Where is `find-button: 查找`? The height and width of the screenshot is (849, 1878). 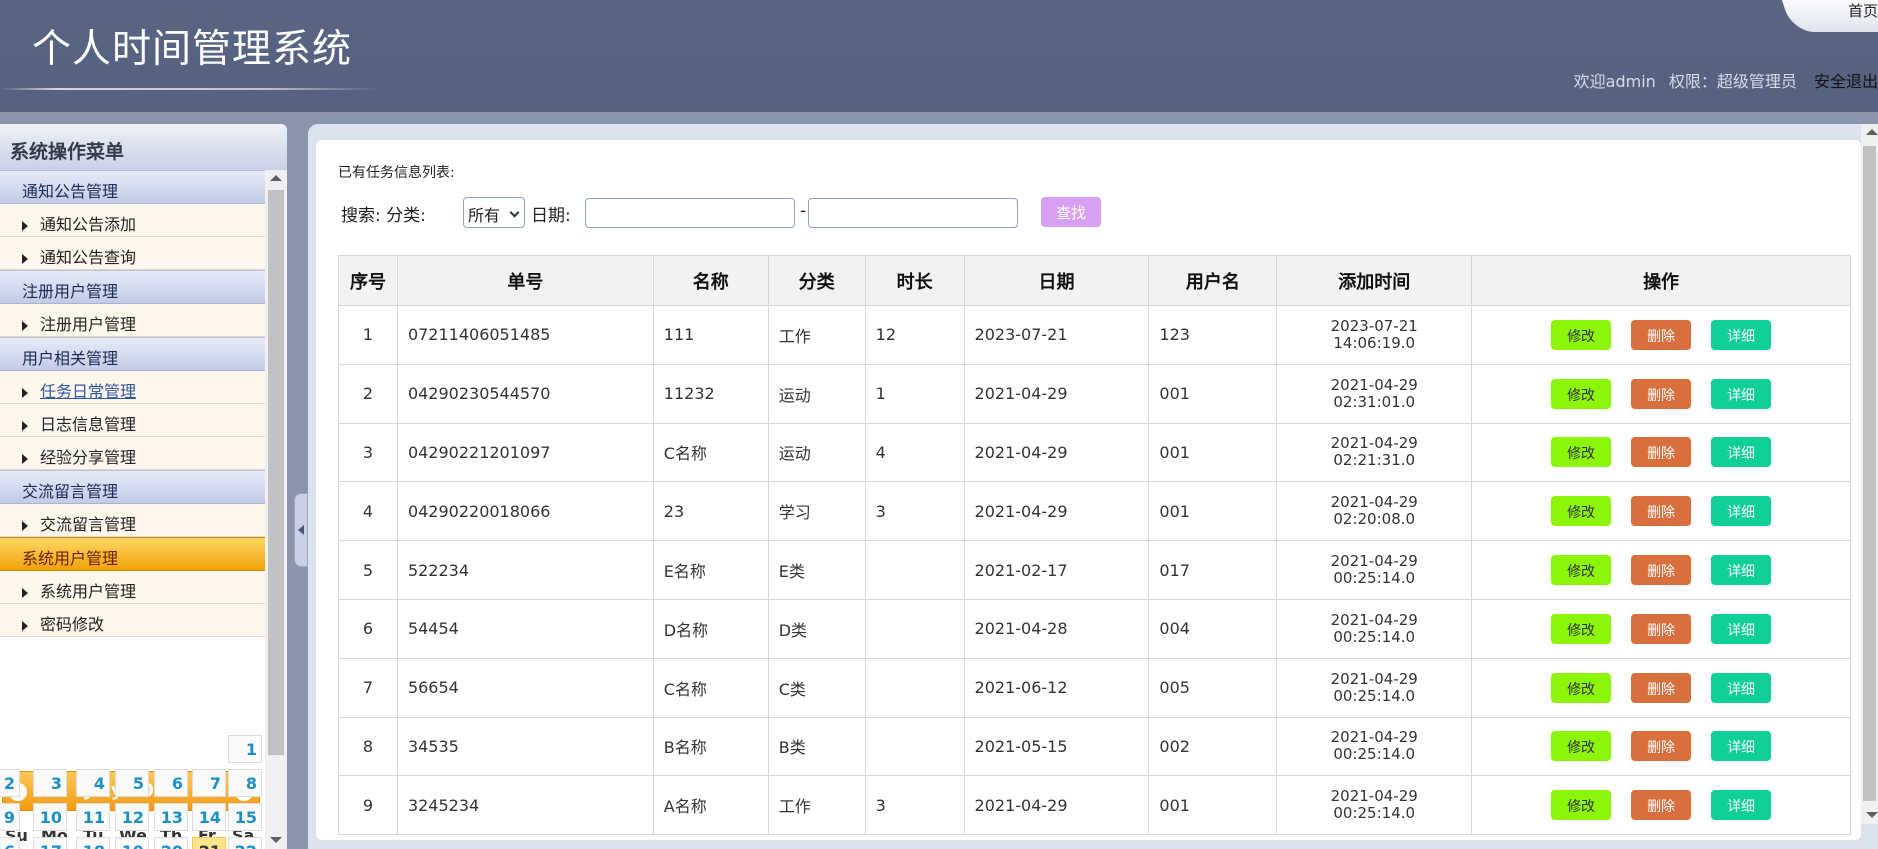 find-button: 查找 is located at coordinates (1071, 212).